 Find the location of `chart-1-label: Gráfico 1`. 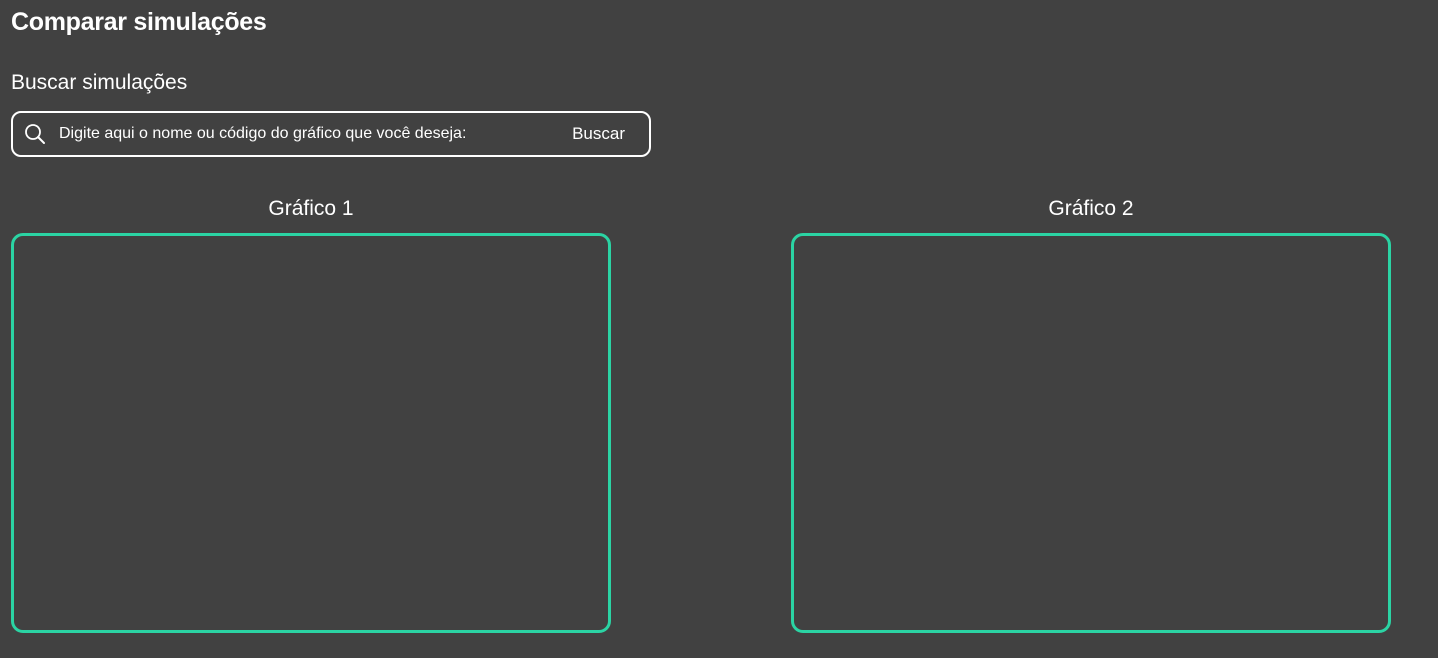

chart-1-label: Gráfico 1 is located at coordinates (311, 208).